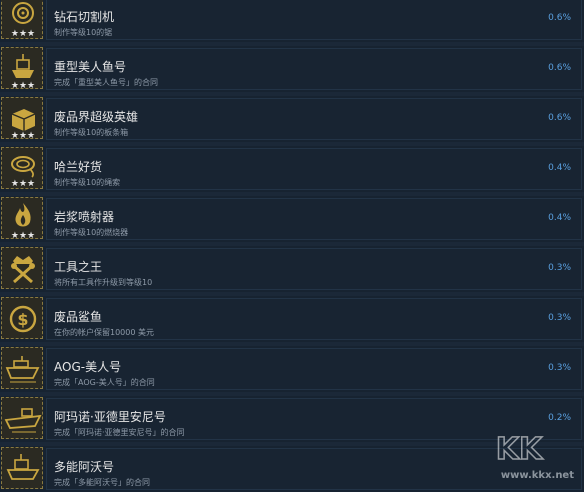  I want to click on achievement-description: 制作等级10的绳索, so click(87, 182).